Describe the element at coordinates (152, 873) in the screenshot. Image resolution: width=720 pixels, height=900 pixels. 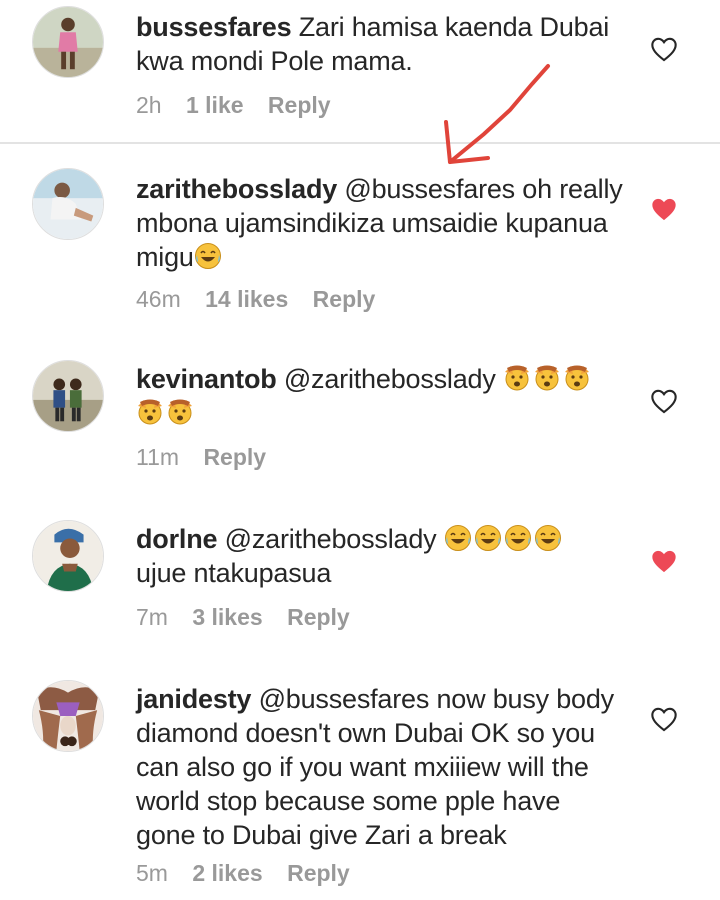
I see `comment-time: 5m` at that location.